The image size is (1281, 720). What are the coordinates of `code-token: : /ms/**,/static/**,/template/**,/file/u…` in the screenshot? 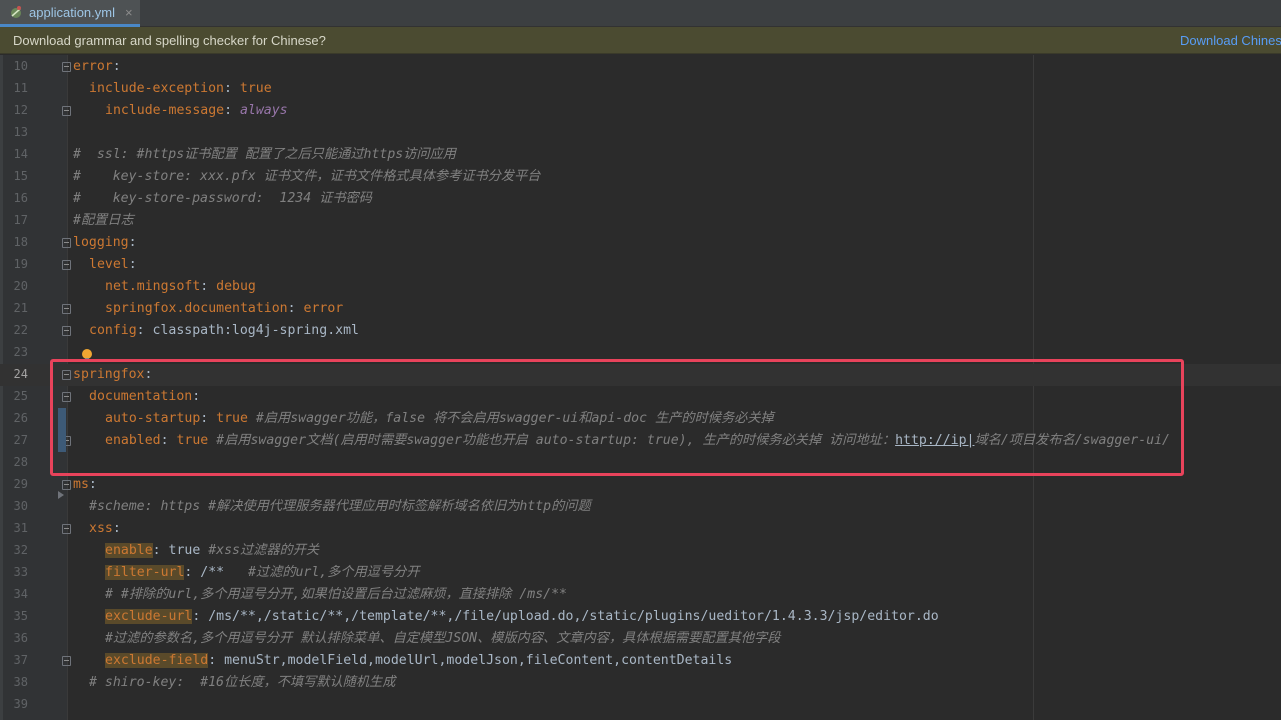 It's located at (565, 616).